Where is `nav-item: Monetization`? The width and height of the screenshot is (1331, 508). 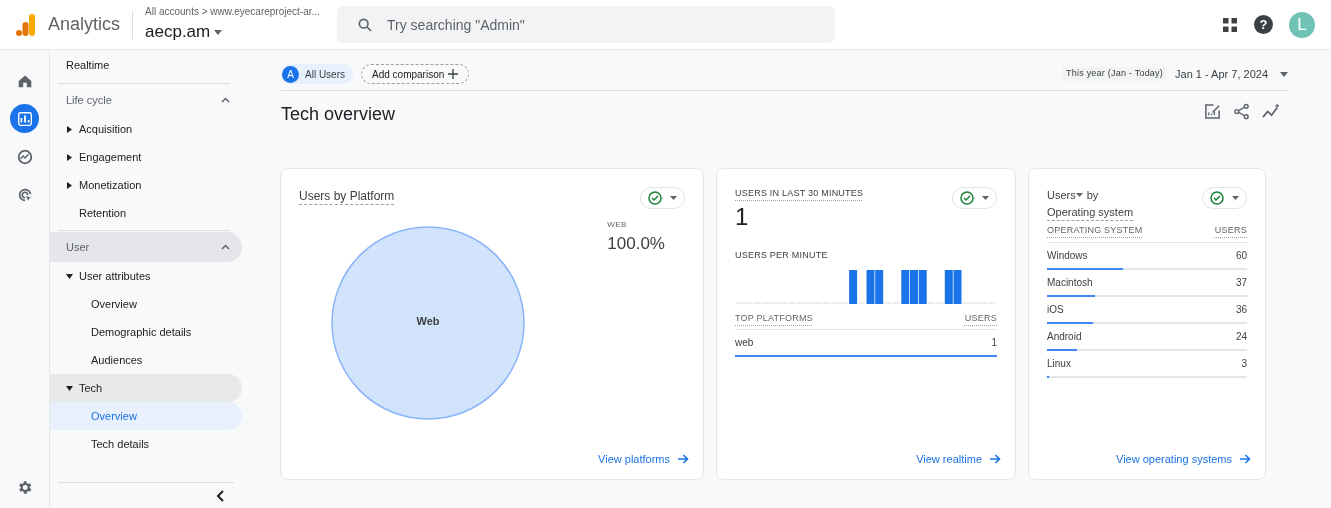 nav-item: Monetization is located at coordinates (146, 185).